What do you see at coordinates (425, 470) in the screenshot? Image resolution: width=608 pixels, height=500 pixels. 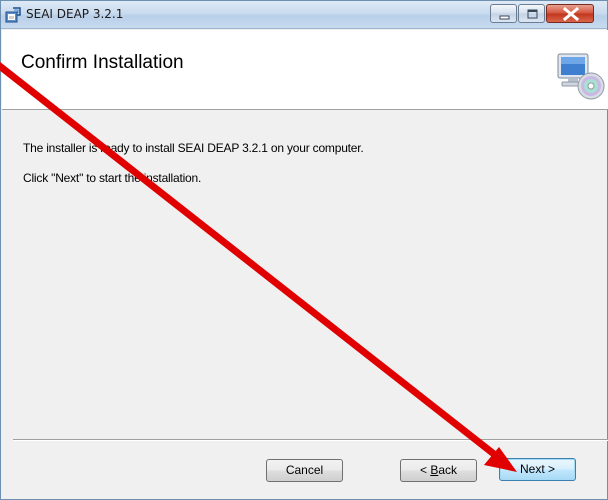 I see `back-label-prefix: <` at bounding box center [425, 470].